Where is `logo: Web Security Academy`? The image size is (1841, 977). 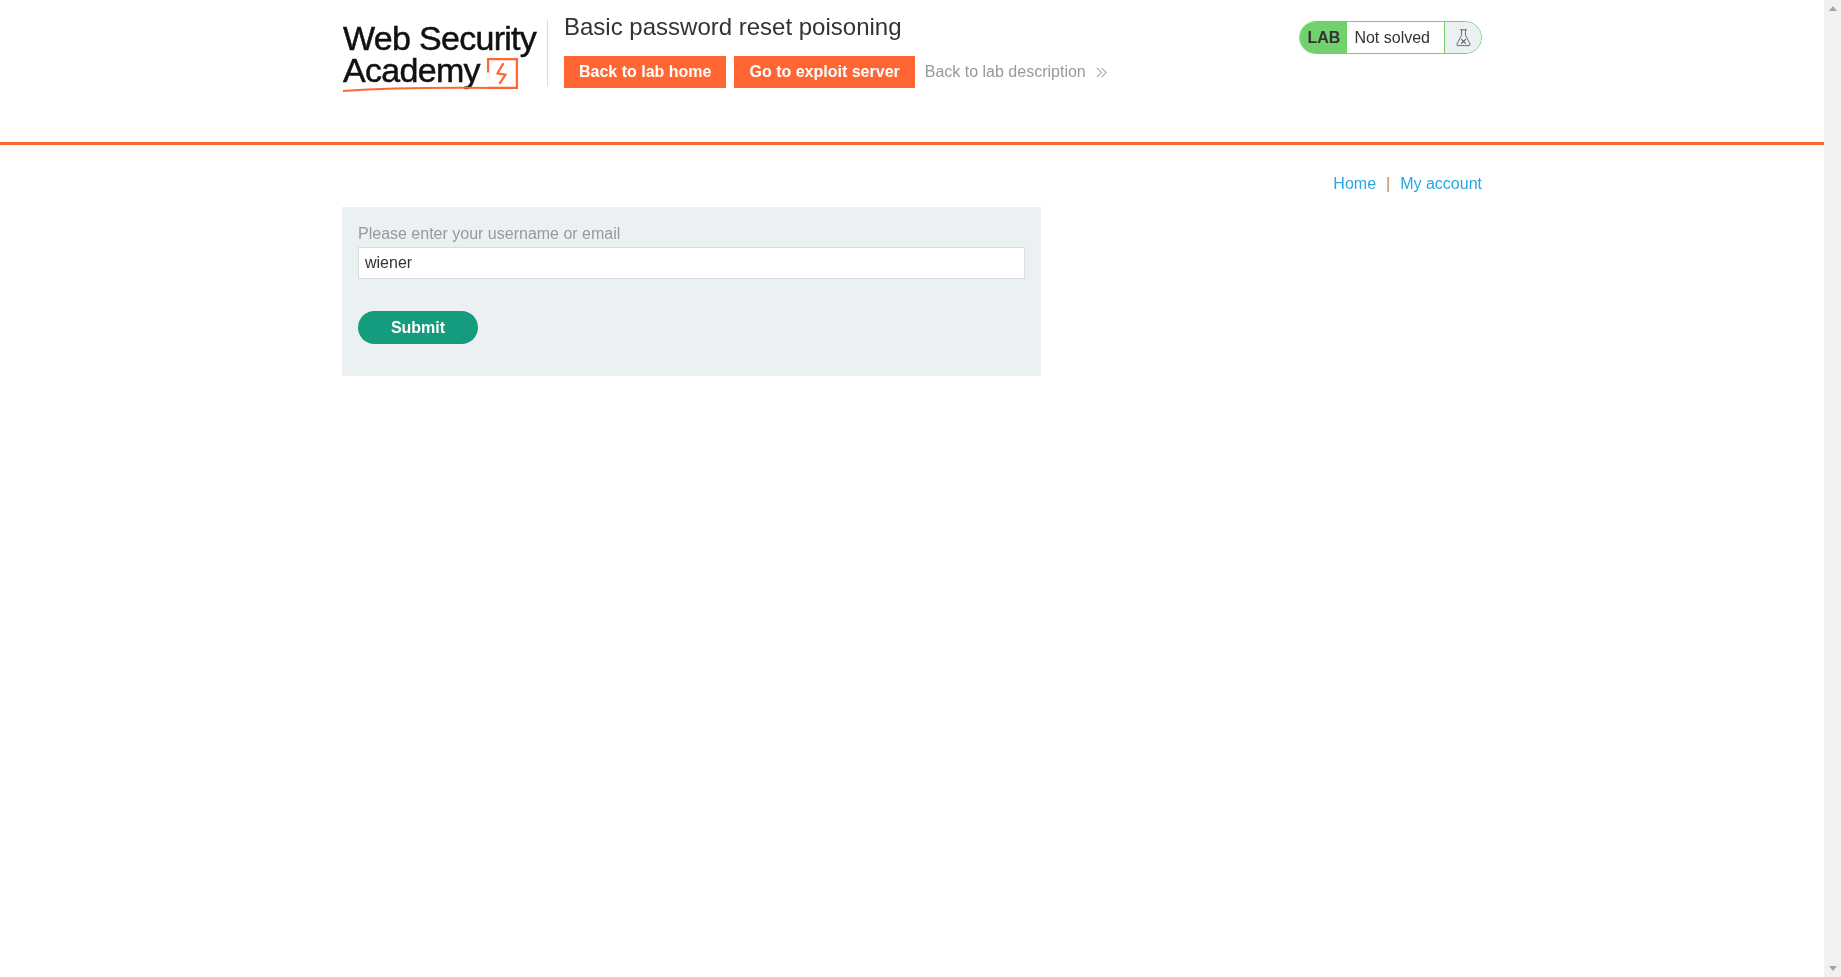 logo: Web Security Academy is located at coordinates (443, 57).